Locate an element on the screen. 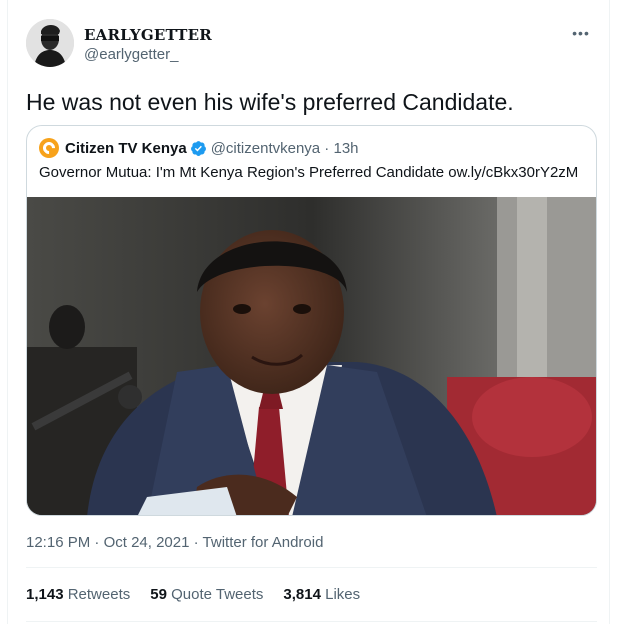 Image resolution: width=618 pixels, height=624 pixels. quote-tweets-label: Quote Tweets is located at coordinates (217, 594).